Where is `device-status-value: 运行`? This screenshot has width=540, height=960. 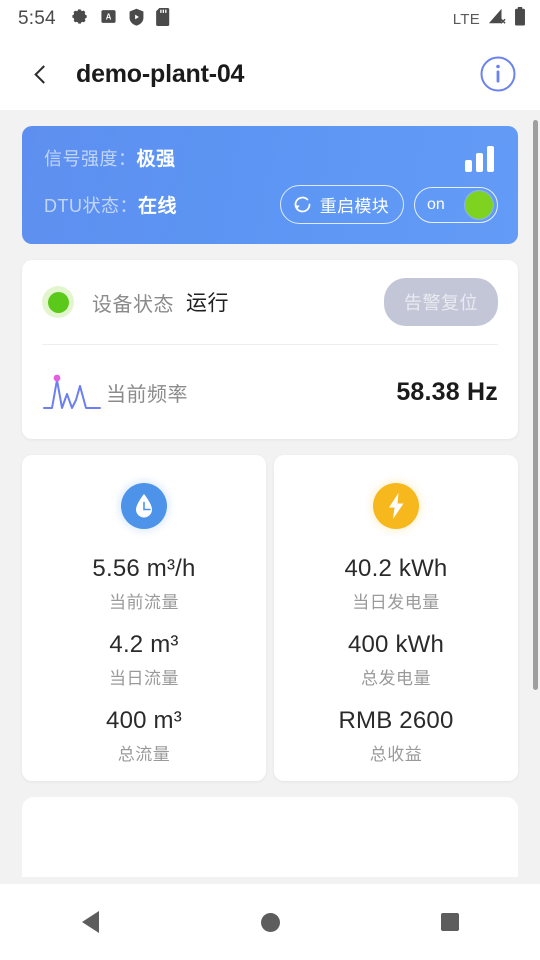
device-status-value: 运行 is located at coordinates (207, 303).